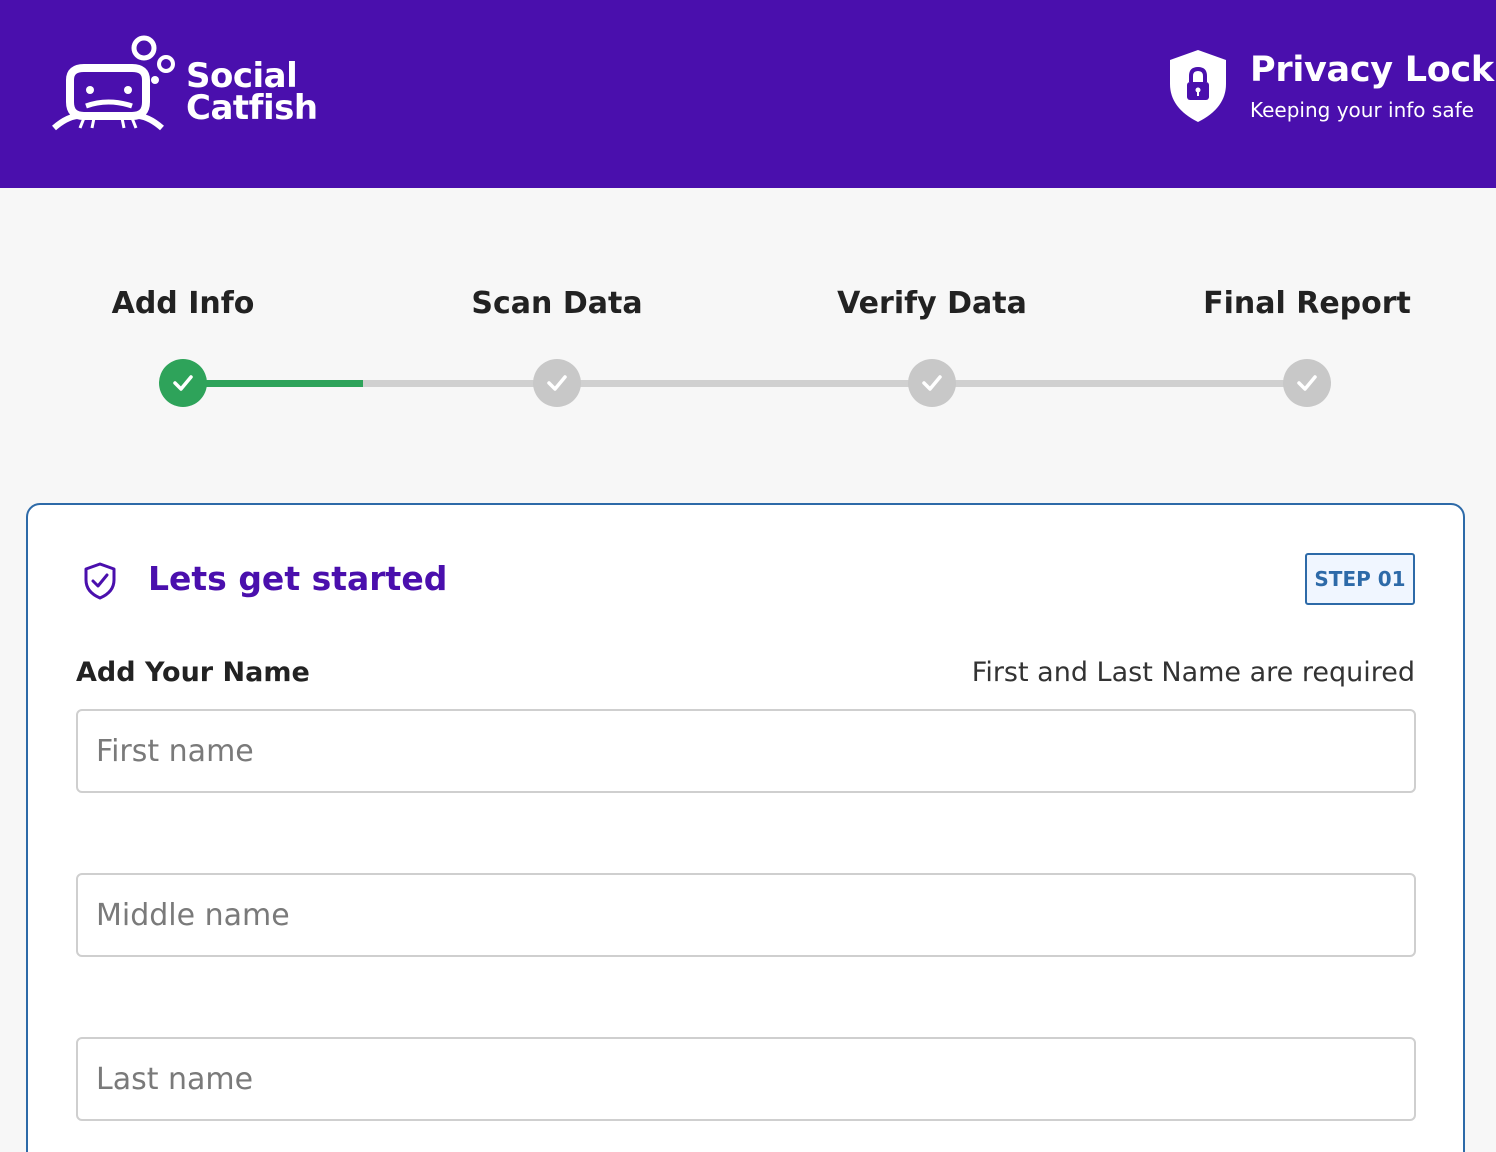 This screenshot has width=1496, height=1152. I want to click on shield-check-icon, so click(100, 581).